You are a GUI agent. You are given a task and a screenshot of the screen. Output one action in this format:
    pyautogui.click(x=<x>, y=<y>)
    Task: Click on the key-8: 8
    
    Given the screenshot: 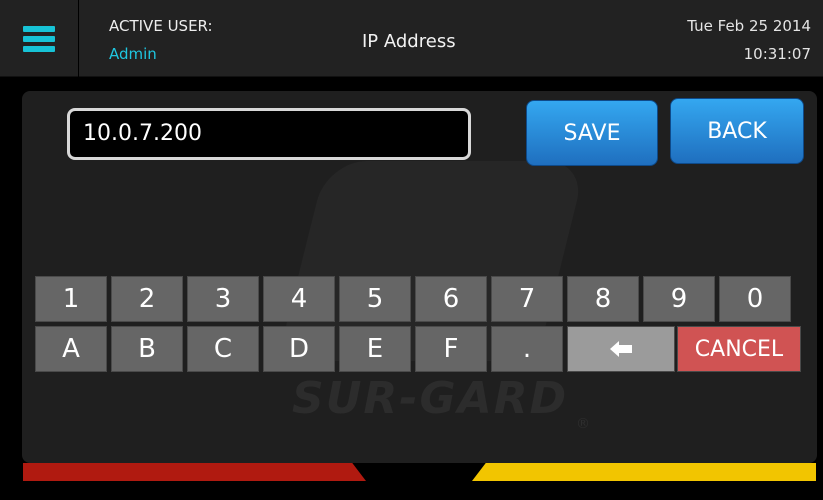 What is the action you would take?
    pyautogui.click(x=603, y=299)
    